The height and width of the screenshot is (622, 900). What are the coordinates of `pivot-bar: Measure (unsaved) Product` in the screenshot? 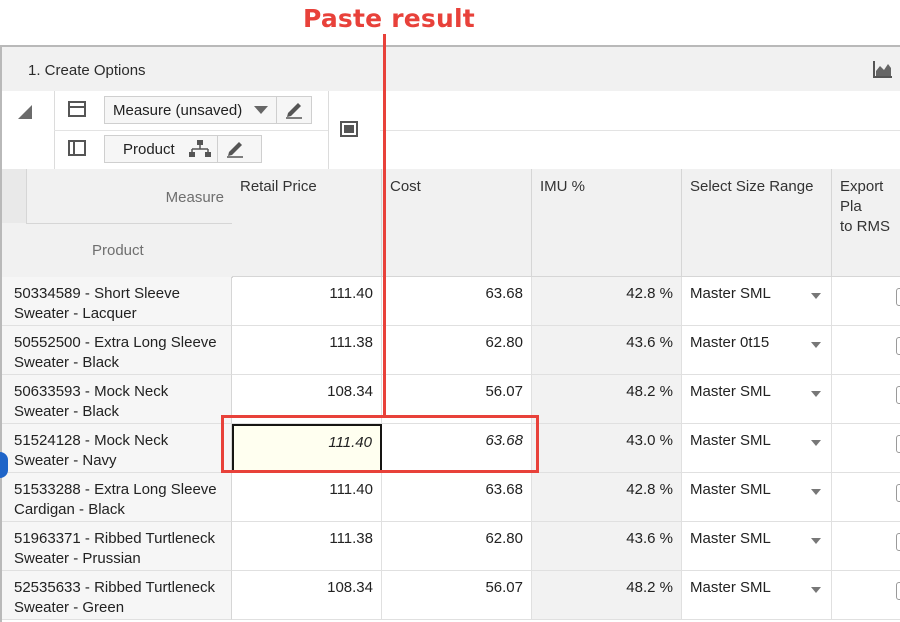 It's located at (451, 130).